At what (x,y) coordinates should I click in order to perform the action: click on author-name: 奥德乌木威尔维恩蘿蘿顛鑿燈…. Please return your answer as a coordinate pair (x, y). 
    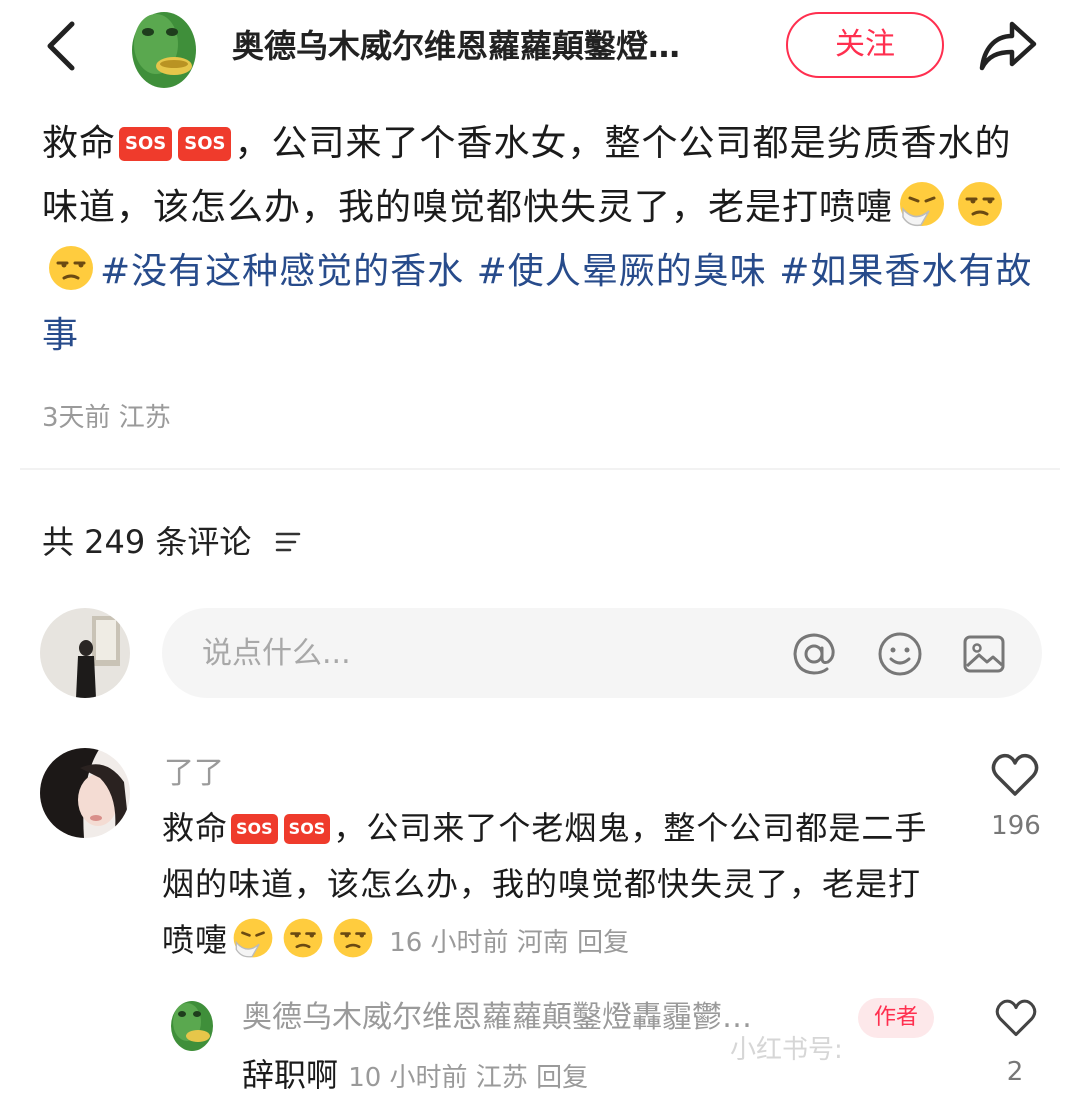
    Looking at the image, I should click on (497, 46).